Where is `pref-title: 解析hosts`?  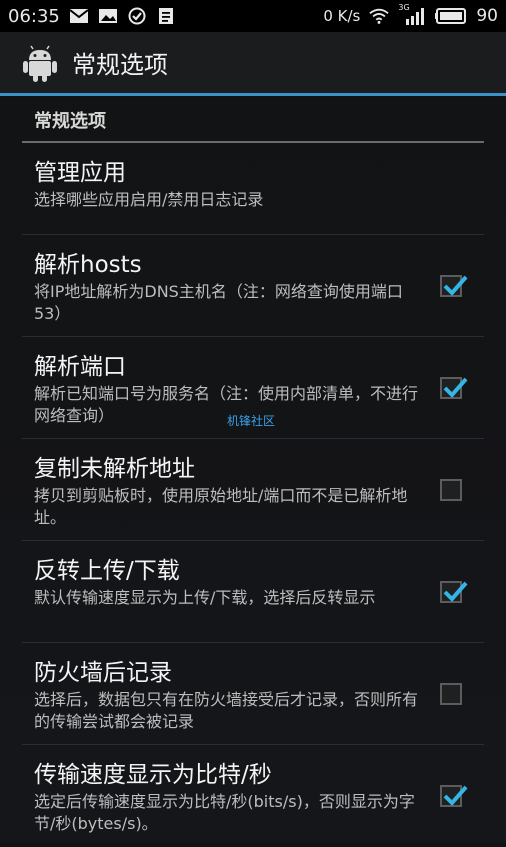 pref-title: 解析hosts is located at coordinates (88, 265).